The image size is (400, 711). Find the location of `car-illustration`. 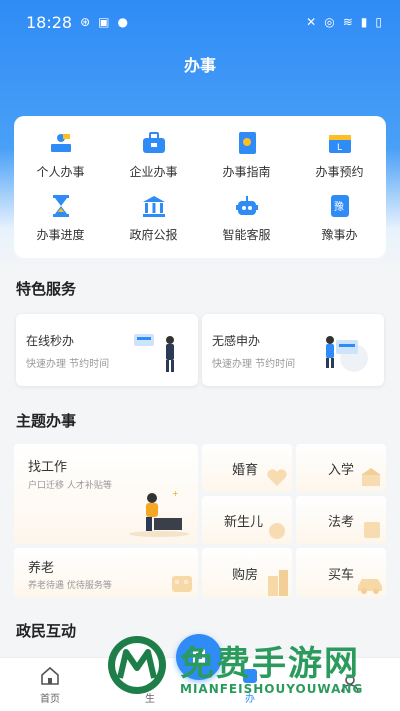

car-illustration is located at coordinates (370, 586).